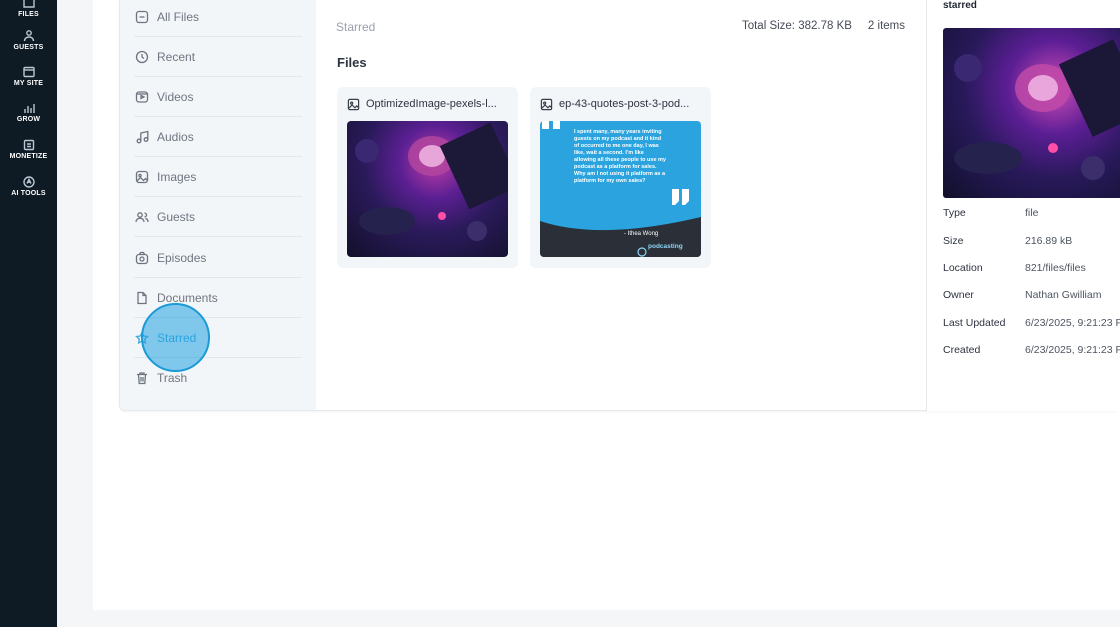  I want to click on folder-images: Images, so click(218, 177).